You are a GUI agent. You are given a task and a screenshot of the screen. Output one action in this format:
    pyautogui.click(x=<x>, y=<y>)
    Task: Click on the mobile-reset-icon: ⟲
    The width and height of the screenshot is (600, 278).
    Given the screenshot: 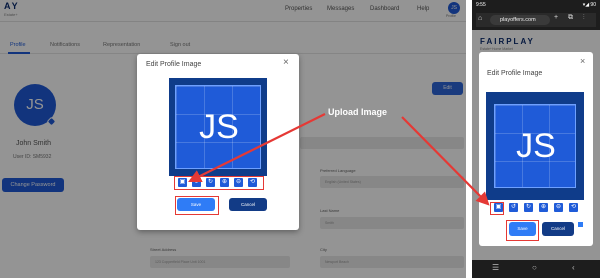 What is the action you would take?
    pyautogui.click(x=573, y=207)
    